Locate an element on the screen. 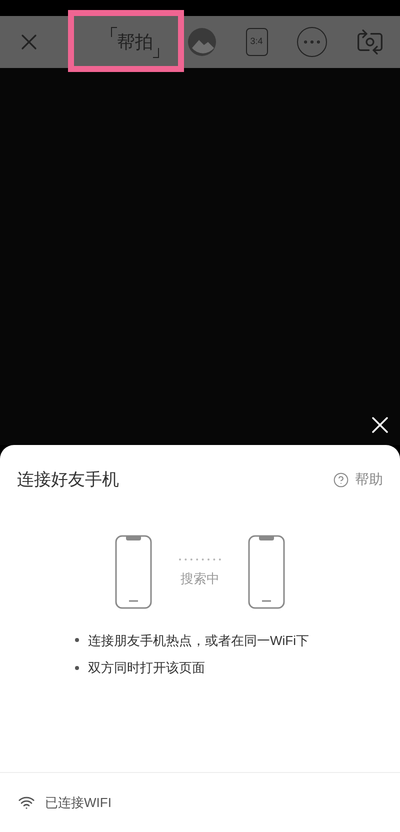  tip-text: 双方同时打开该页面 is located at coordinates (146, 668).